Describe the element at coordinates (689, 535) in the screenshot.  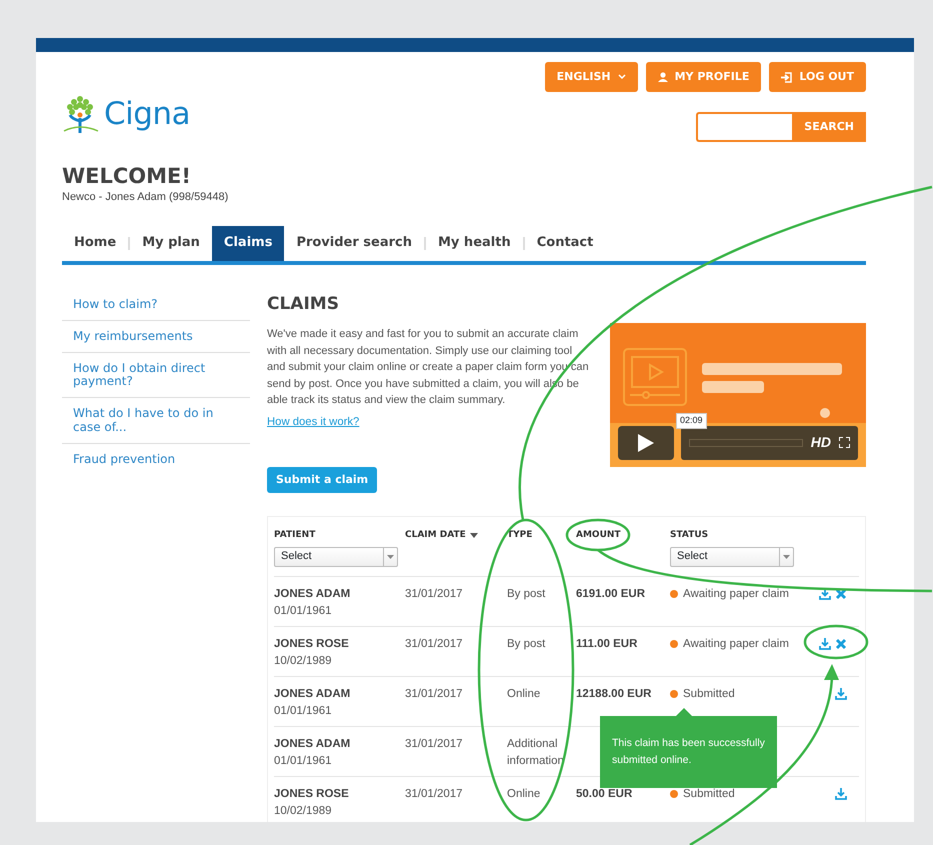
I see `column-header: STATUS` at that location.